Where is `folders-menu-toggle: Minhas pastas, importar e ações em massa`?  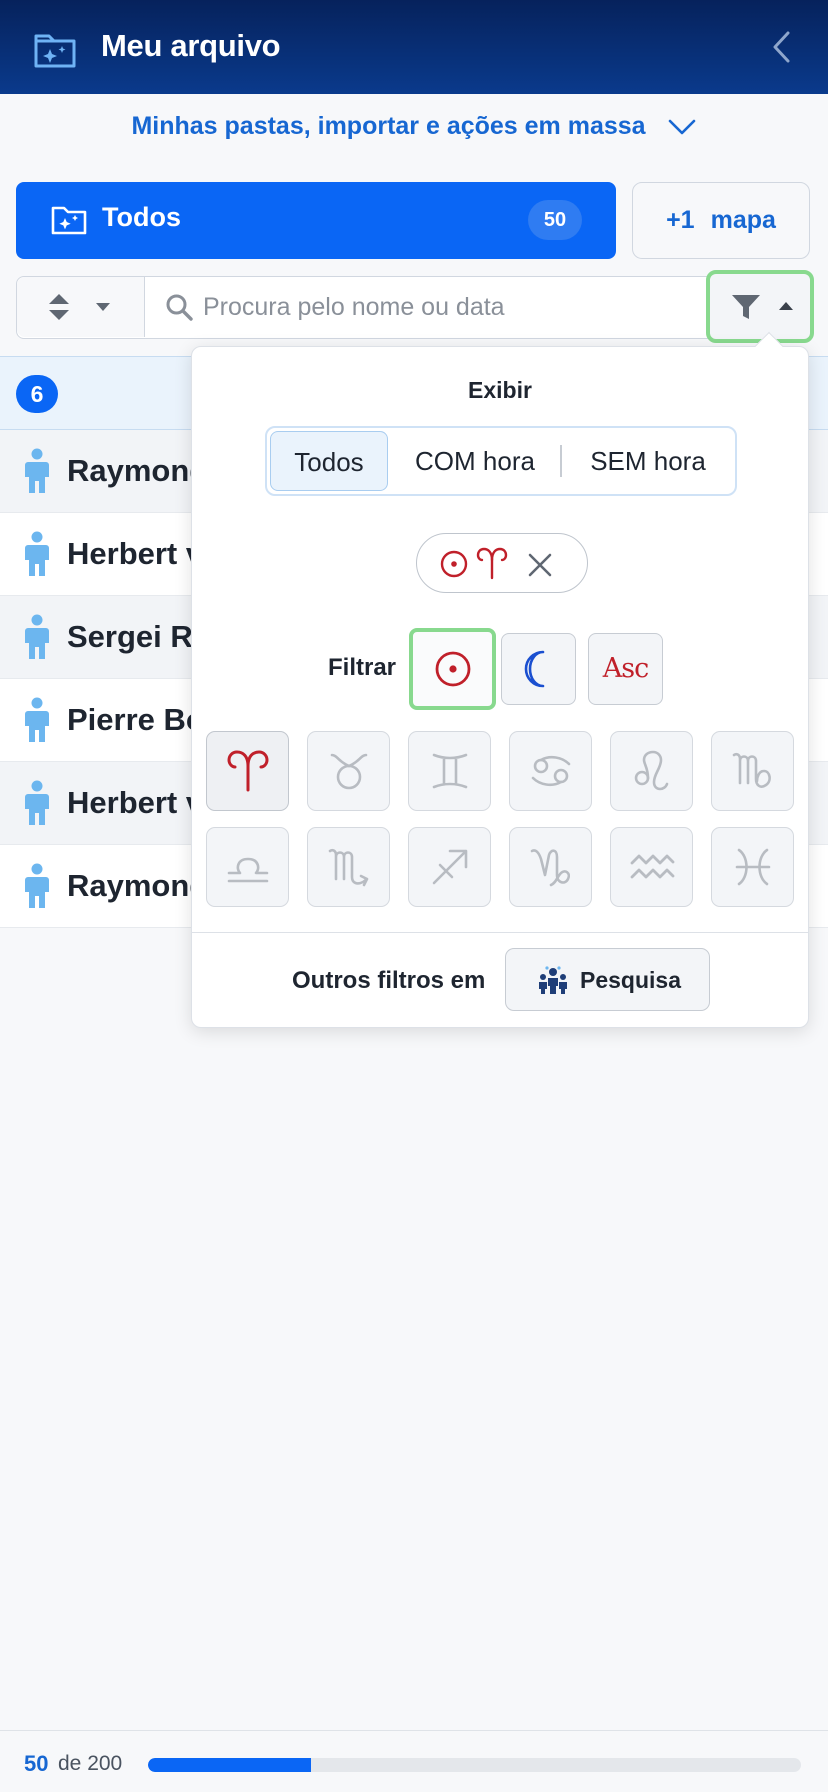
folders-menu-toggle: Minhas pastas, importar e ações em massa is located at coordinates (414, 126).